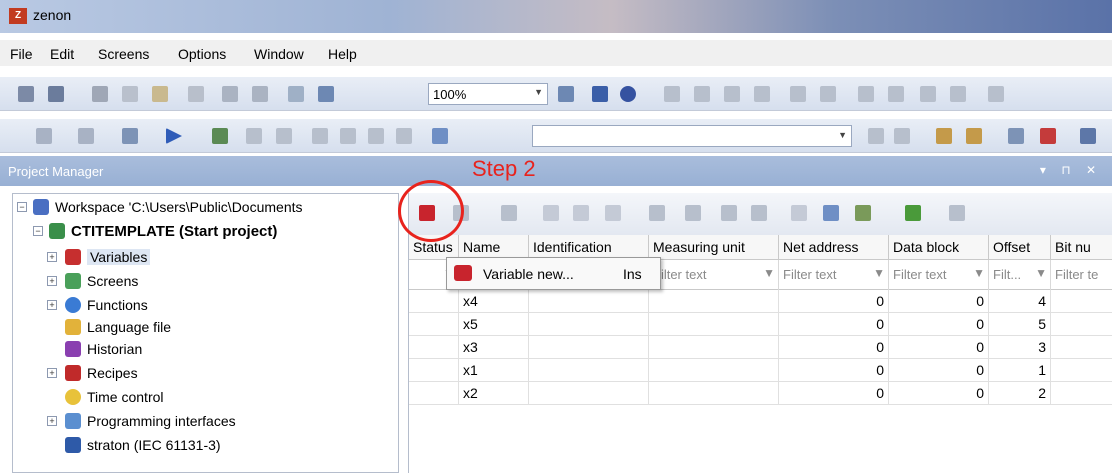 The image size is (1112, 473). What do you see at coordinates (714, 247) in the screenshot?
I see `column-measuring-unit: Measuring unit` at bounding box center [714, 247].